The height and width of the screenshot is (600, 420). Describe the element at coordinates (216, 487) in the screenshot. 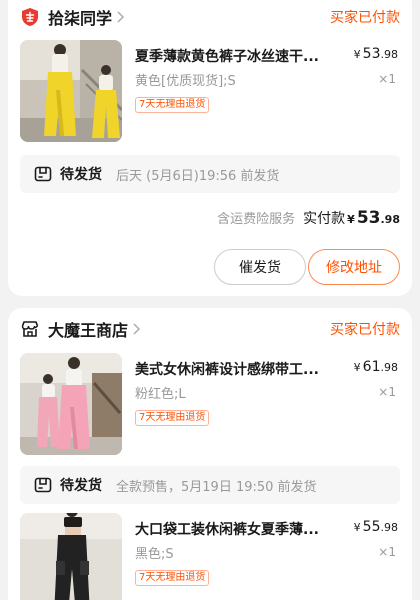

I see `shipping-deadline: 全款预售，5月19日 19:50 前发货` at that location.